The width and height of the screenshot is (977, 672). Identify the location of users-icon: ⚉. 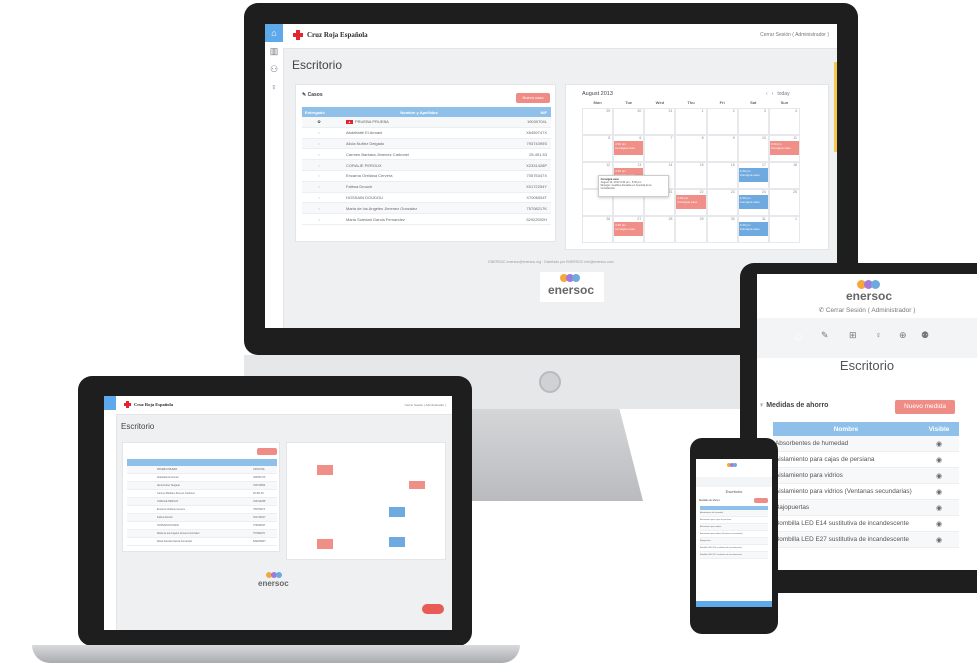
(925, 335).